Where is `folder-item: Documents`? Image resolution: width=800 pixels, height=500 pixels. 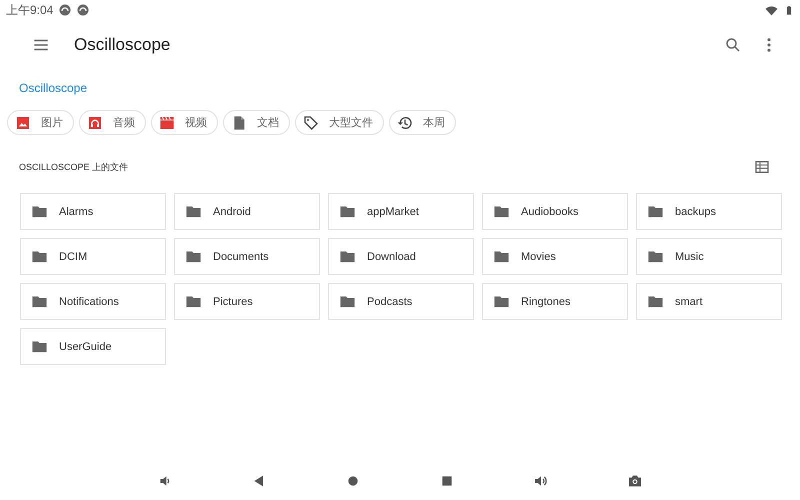
folder-item: Documents is located at coordinates (247, 256).